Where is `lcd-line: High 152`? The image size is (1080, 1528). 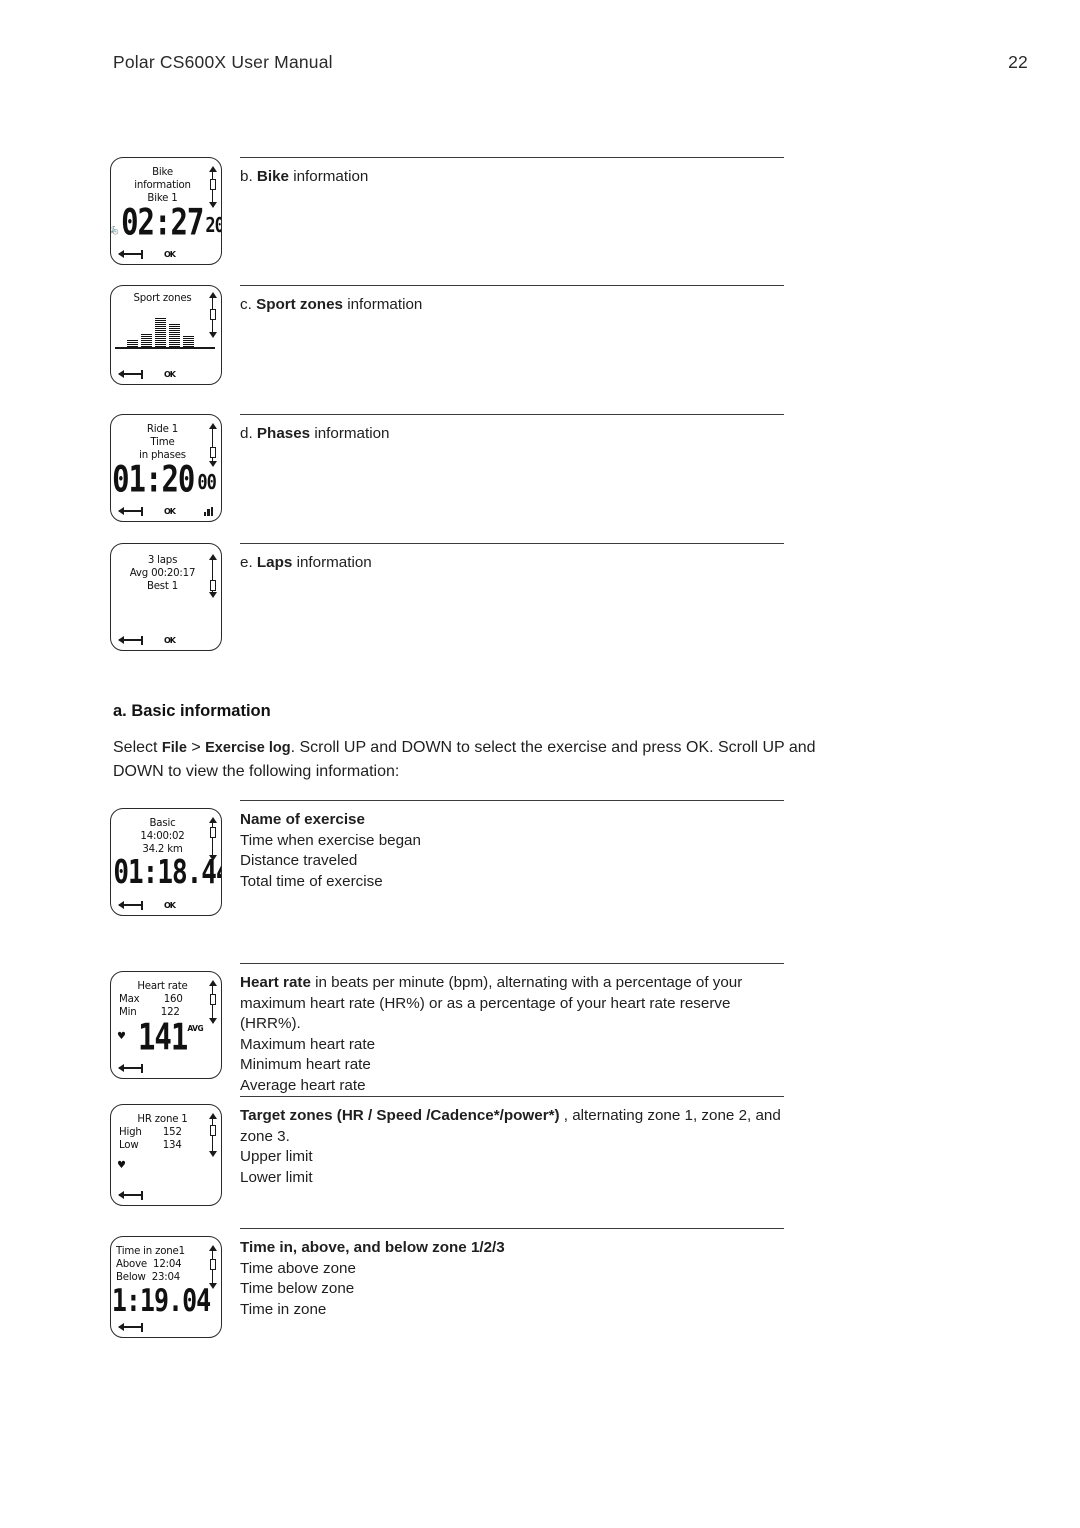
lcd-line: High 152 is located at coordinates (150, 1132).